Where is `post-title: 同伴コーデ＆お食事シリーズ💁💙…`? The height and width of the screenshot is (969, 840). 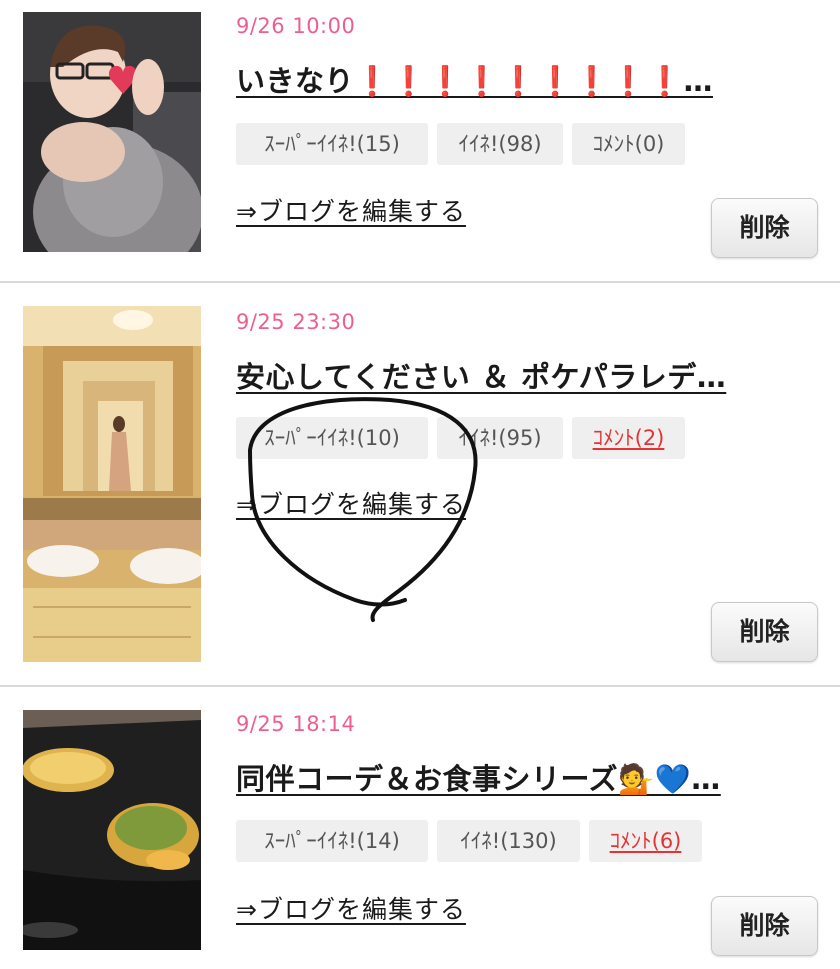 post-title: 同伴コーデ＆お食事シリーズ💁💙… is located at coordinates (526, 777).